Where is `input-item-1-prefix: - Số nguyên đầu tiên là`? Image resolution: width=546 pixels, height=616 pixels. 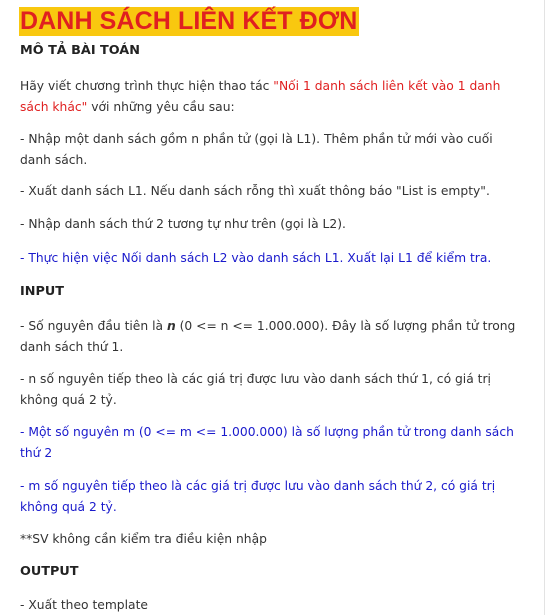 input-item-1-prefix: - Số nguyên đầu tiên là is located at coordinates (93, 326).